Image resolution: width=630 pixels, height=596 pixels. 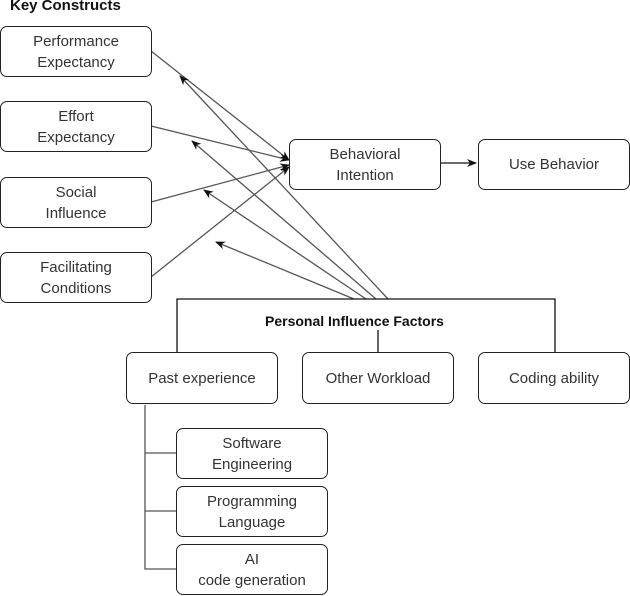 I want to click on construct-effort-expectancy: Effort Expectancy, so click(x=76, y=126).